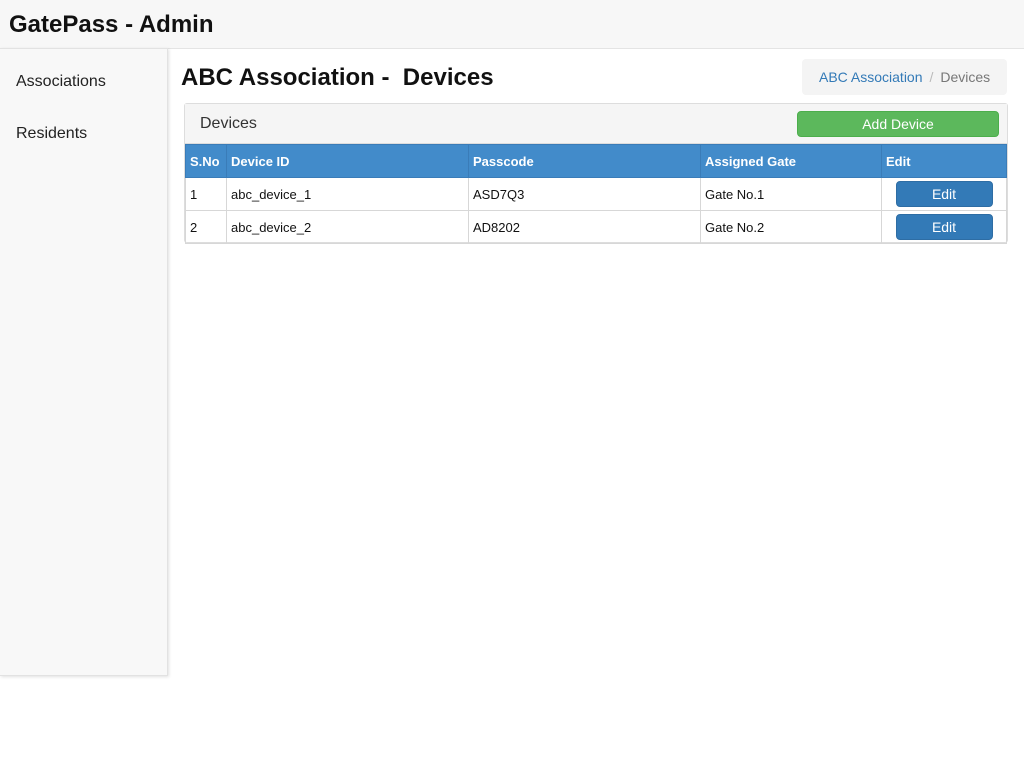 The width and height of the screenshot is (1024, 768). I want to click on panel-heading: Devices Add Device, so click(596, 124).